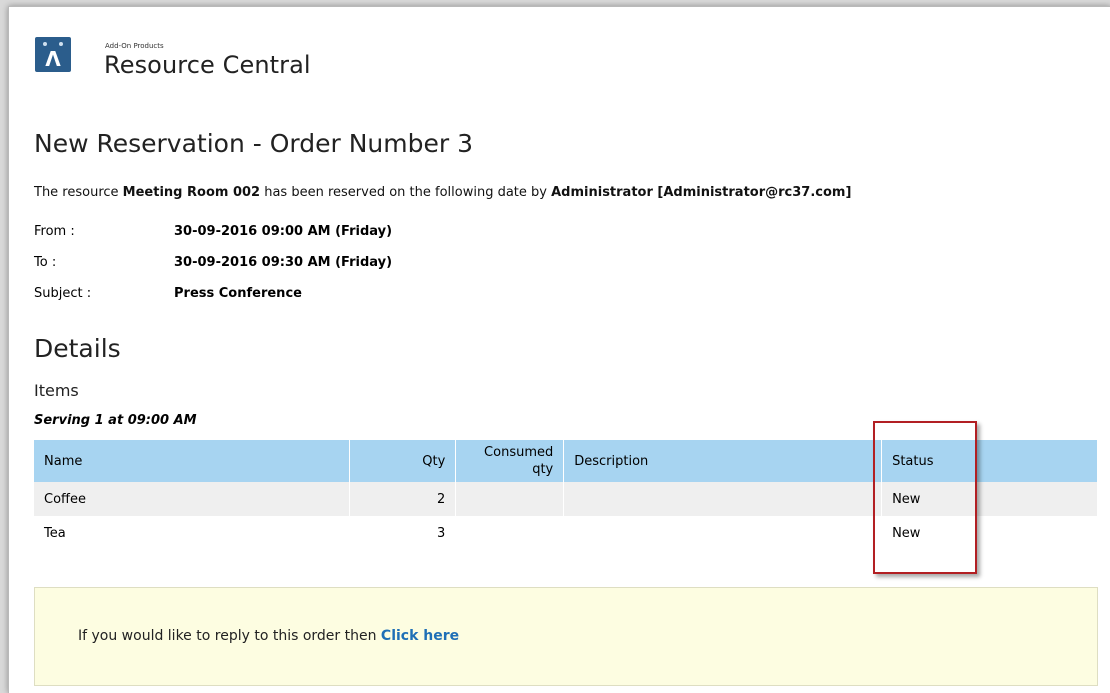 The width and height of the screenshot is (1110, 693). I want to click on brand-name: Resource Central, so click(207, 65).